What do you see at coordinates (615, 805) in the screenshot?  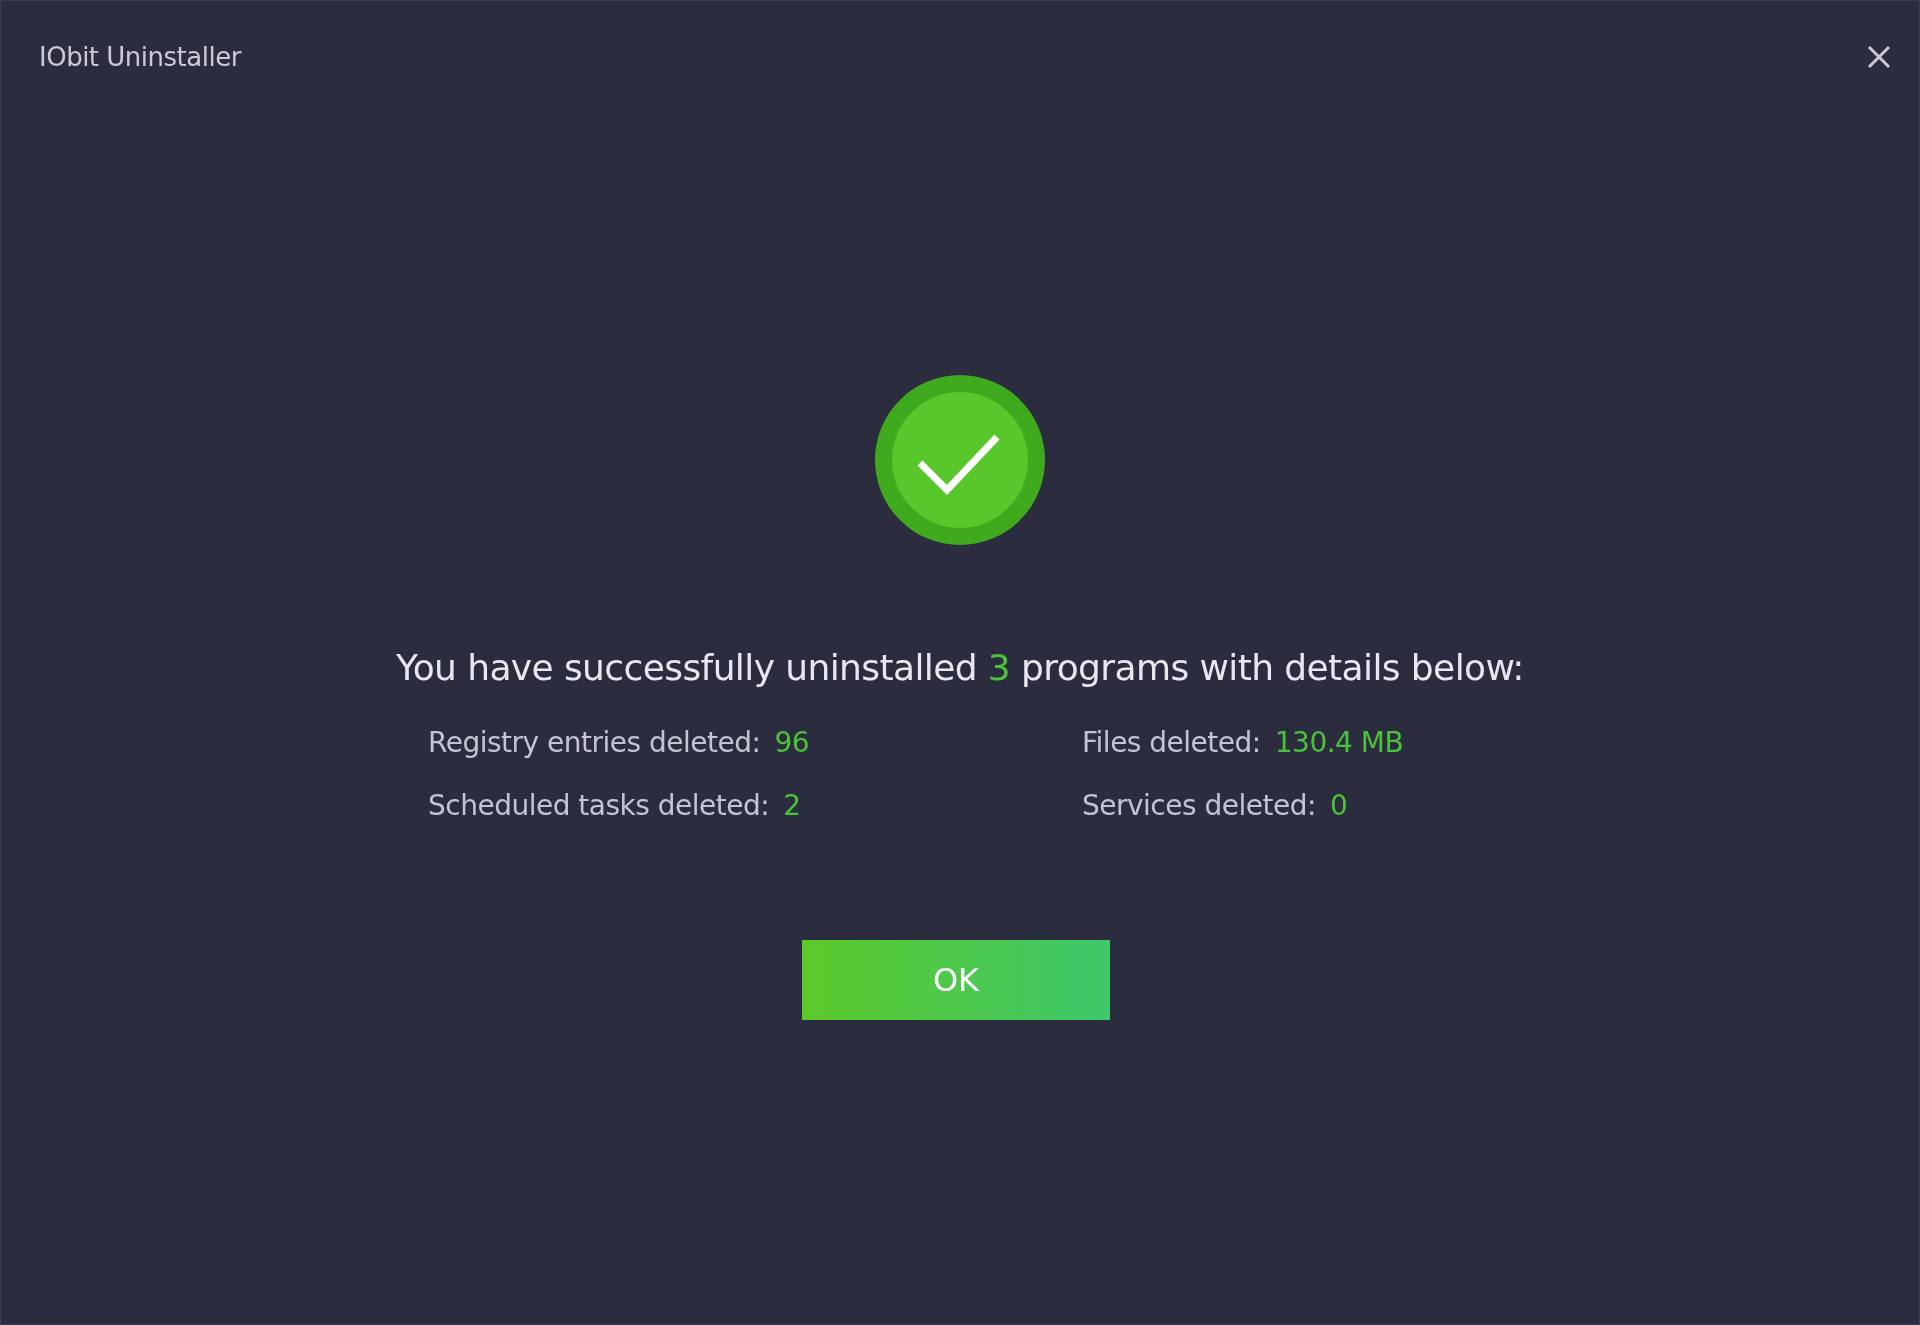 I see `stat-text: Scheduled tasks deleted: 2` at bounding box center [615, 805].